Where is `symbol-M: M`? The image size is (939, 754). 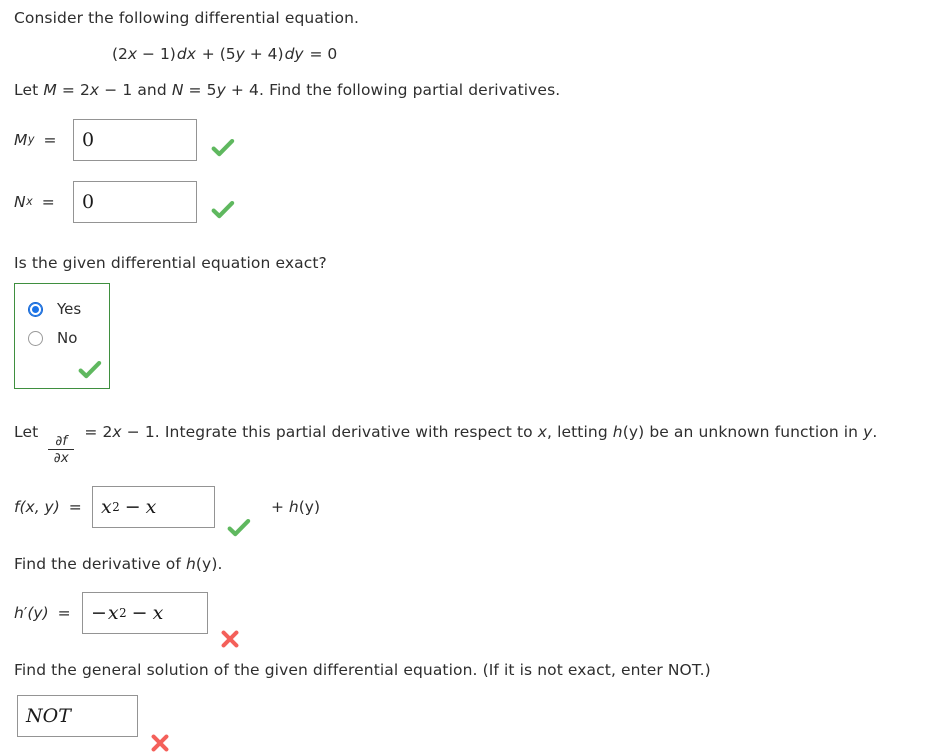 symbol-M: M is located at coordinates (50, 89).